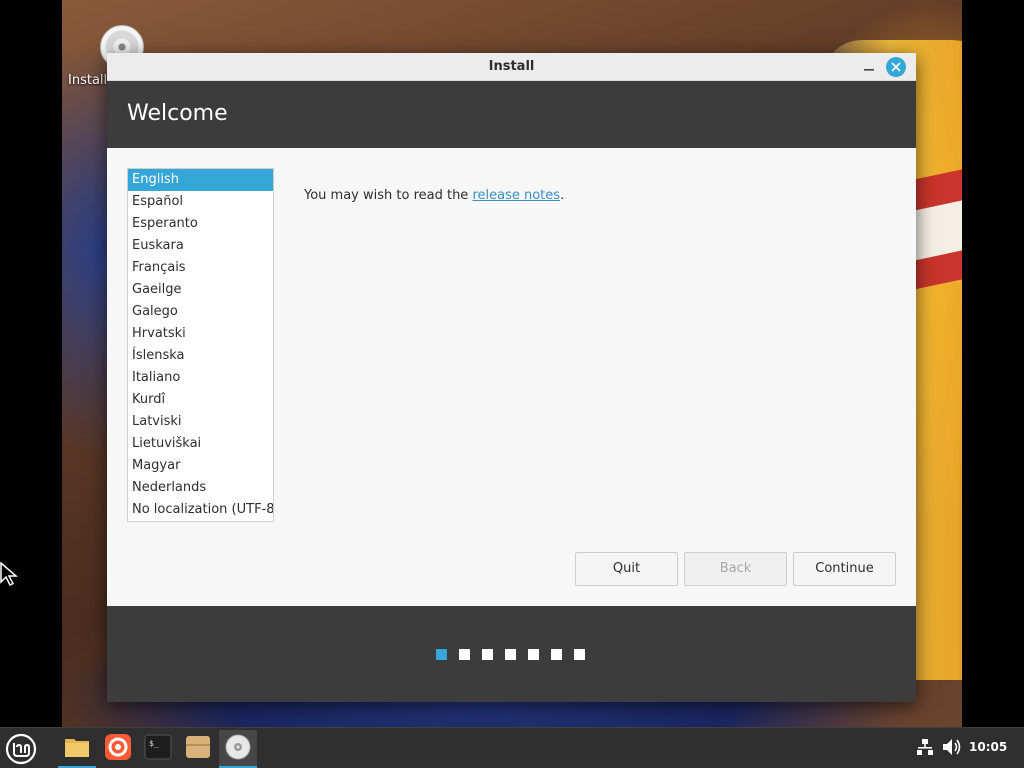 The height and width of the screenshot is (768, 1024). Describe the element at coordinates (952, 747) in the screenshot. I see `volume-icon` at that location.